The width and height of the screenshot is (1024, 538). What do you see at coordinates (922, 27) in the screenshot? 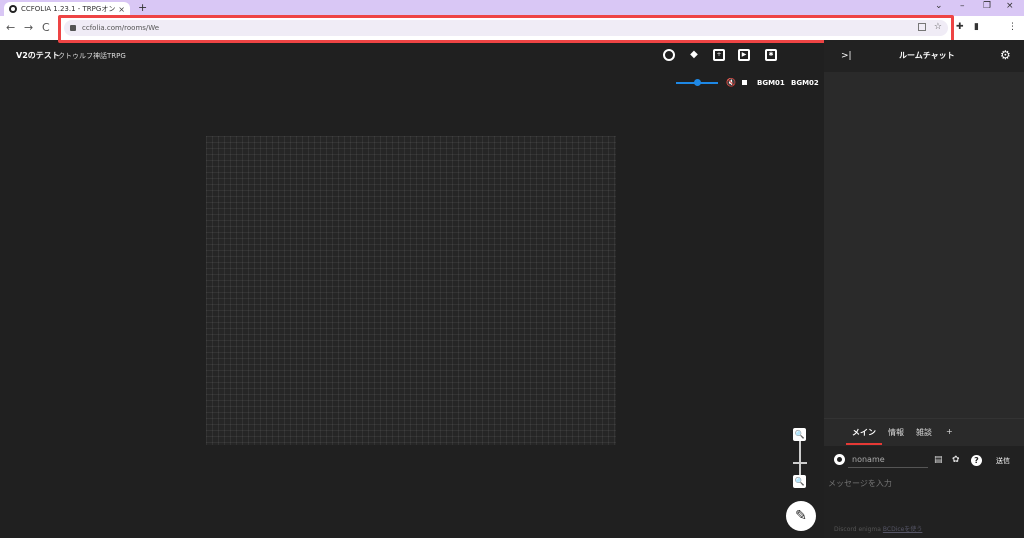
I see `share-icon` at bounding box center [922, 27].